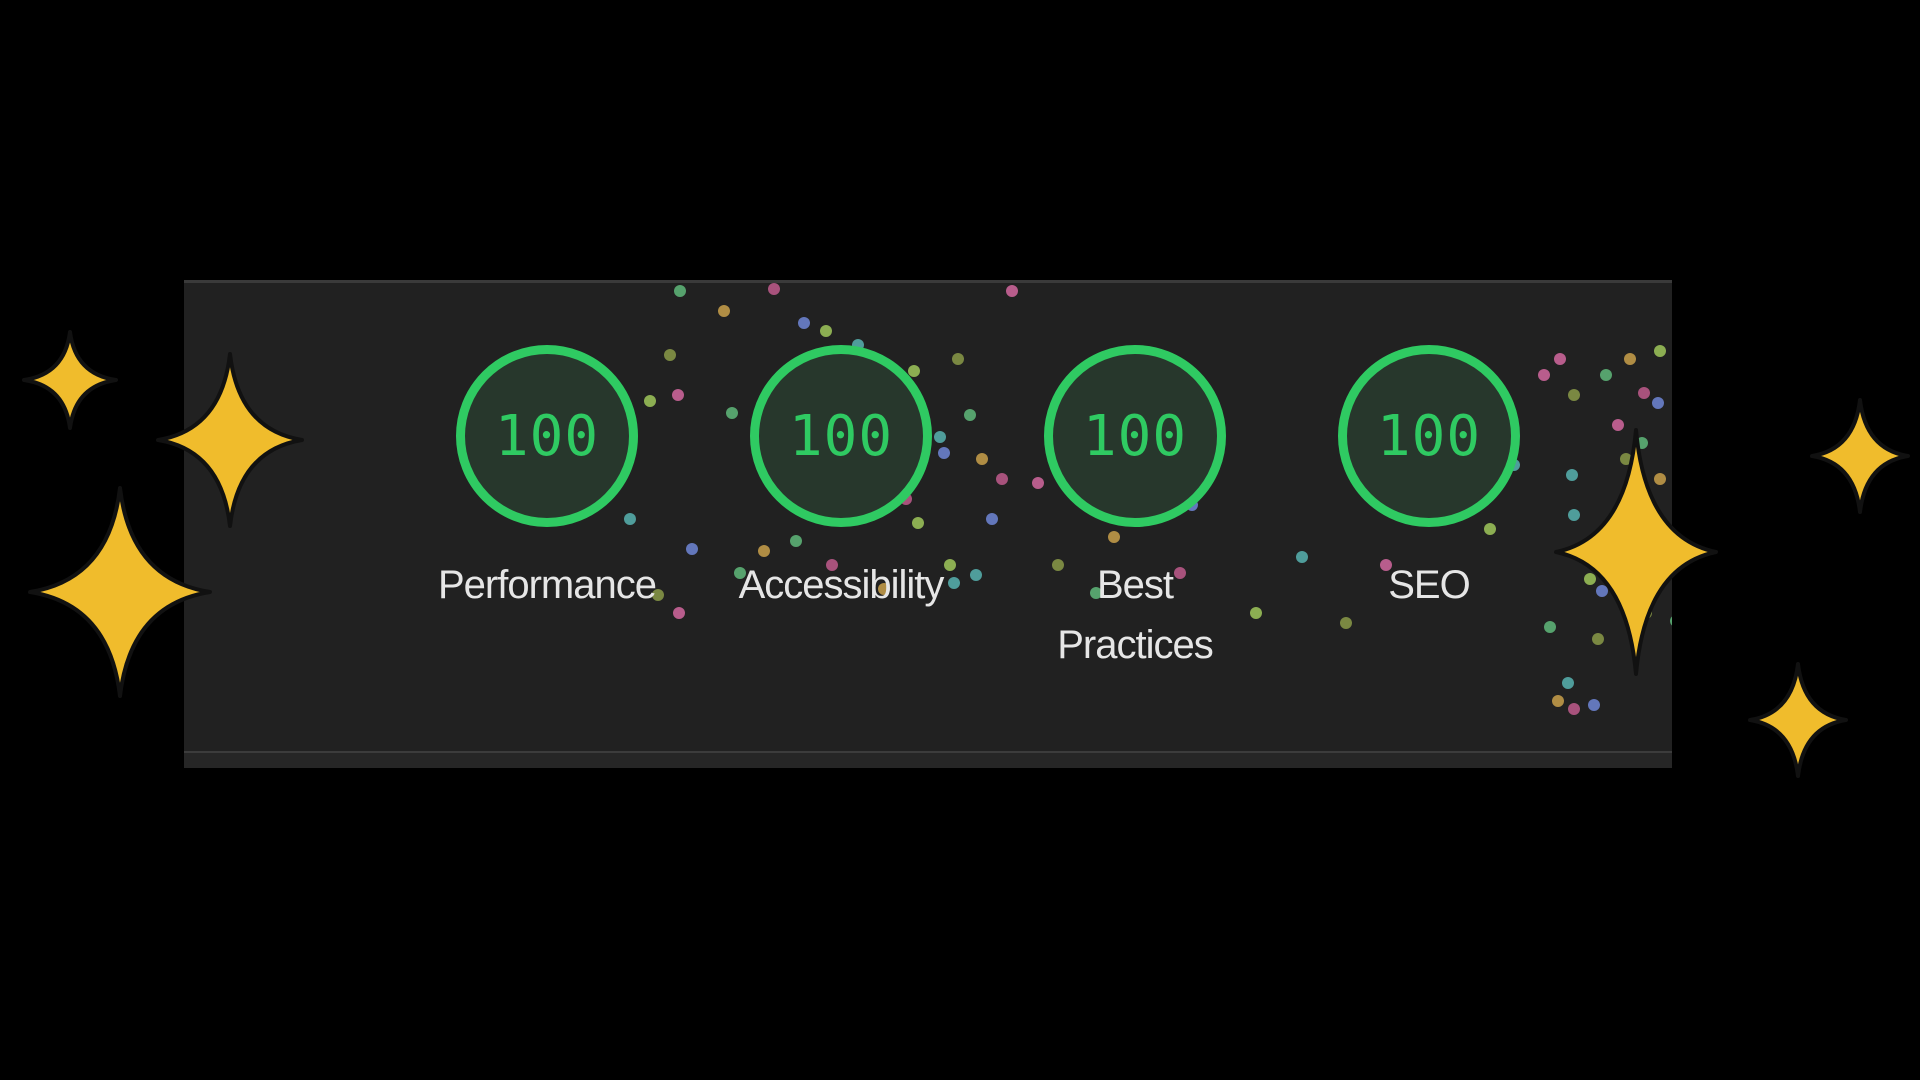 This screenshot has height=1080, width=1920. Describe the element at coordinates (547, 585) in the screenshot. I see `category-label: Performance` at that location.